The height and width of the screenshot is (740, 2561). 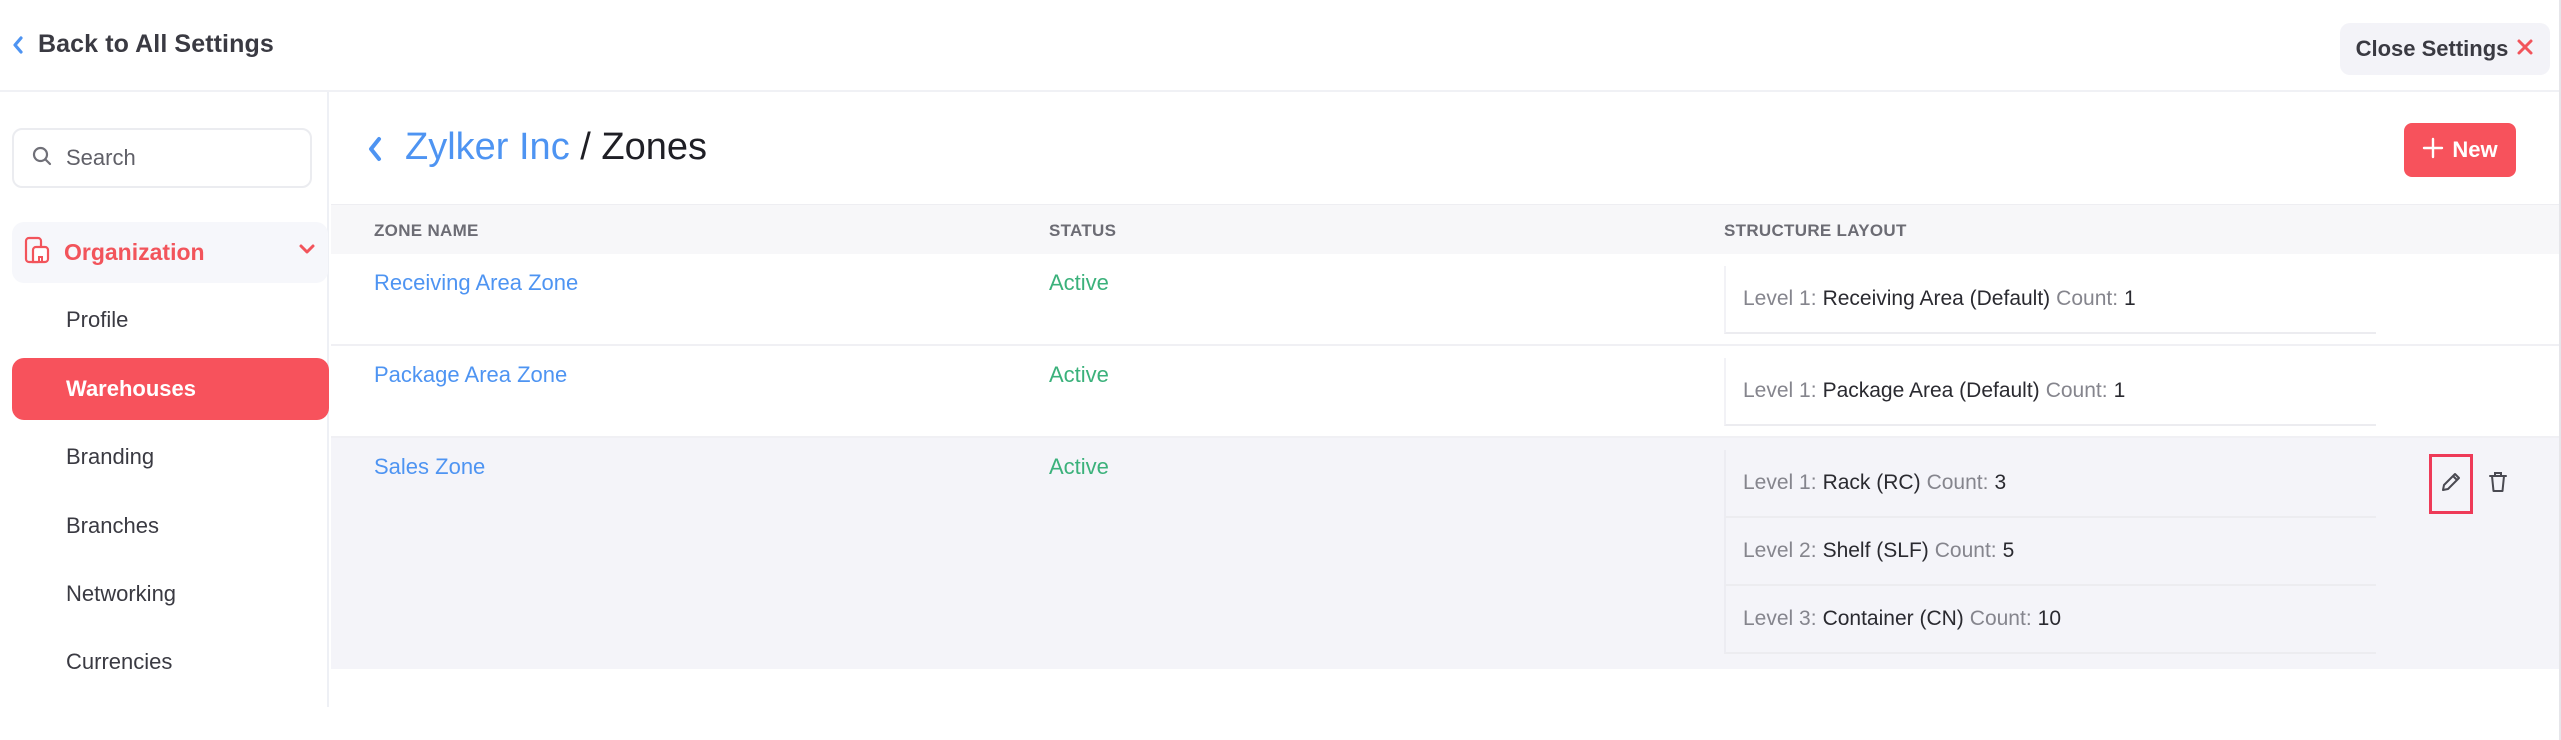 I want to click on sidebar-section-organization-label: Organization, so click(x=134, y=252).